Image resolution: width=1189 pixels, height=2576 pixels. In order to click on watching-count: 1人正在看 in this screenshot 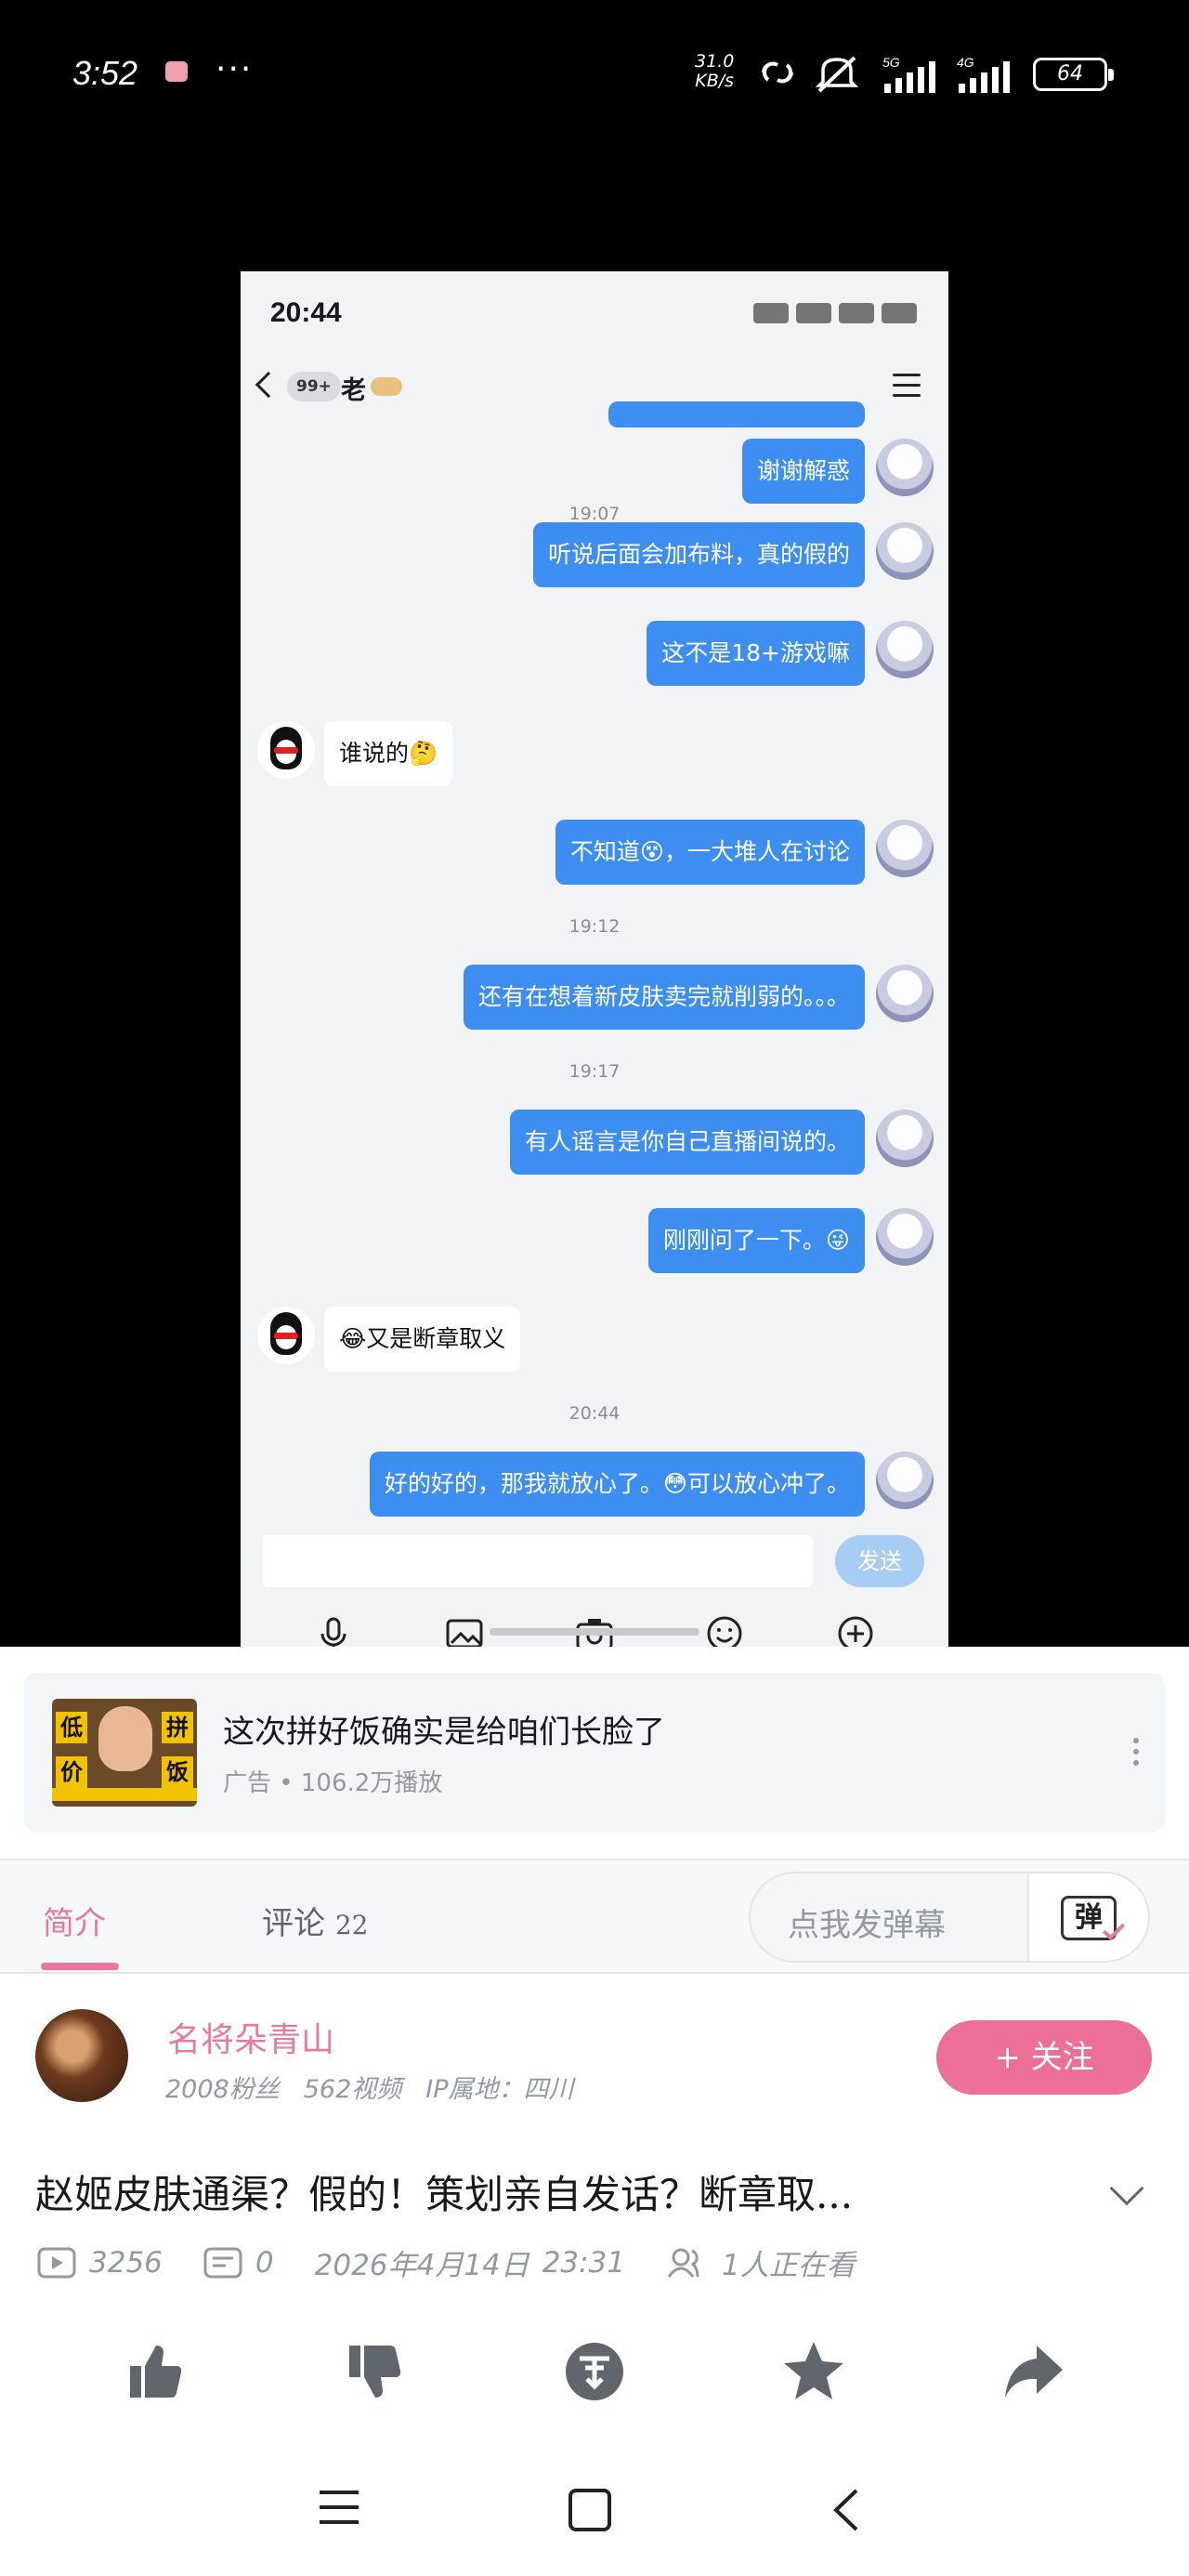, I will do `click(789, 2265)`.